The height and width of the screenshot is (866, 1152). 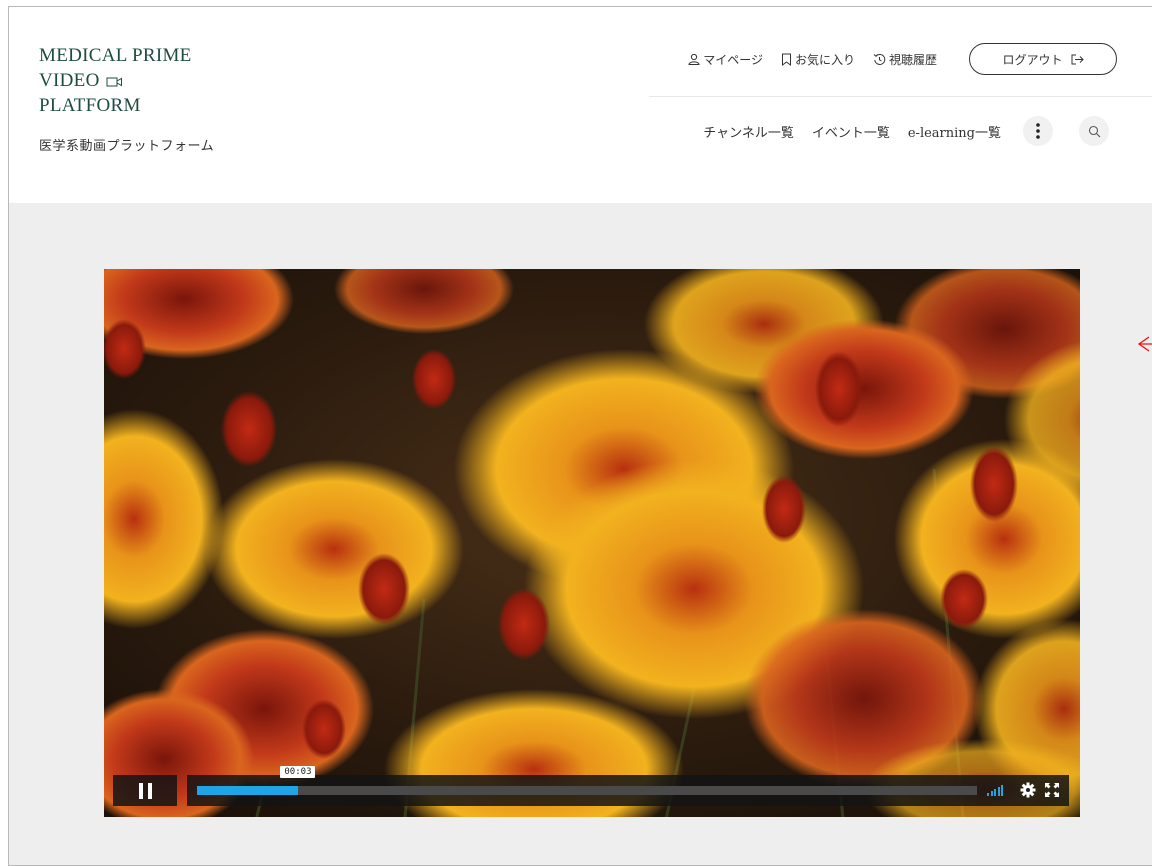 I want to click on logo-line-1: MEDICAL PRIME, so click(x=115, y=55).